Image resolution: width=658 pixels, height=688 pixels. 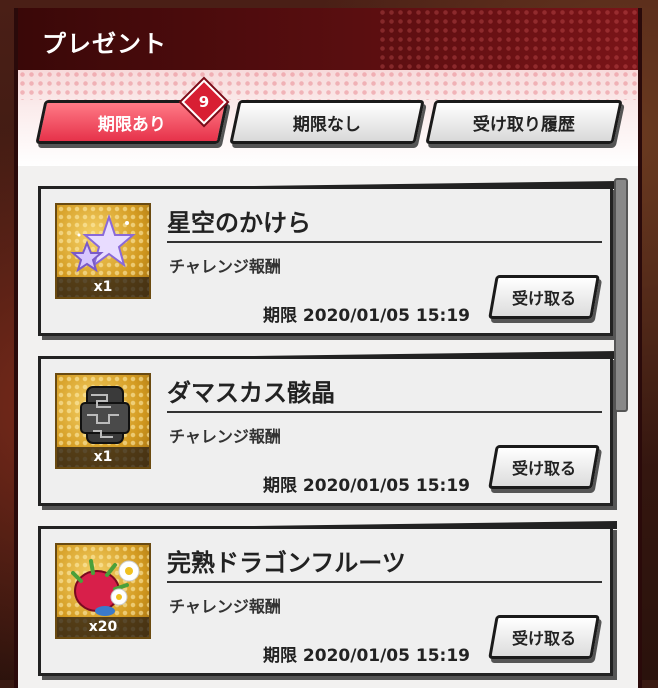 What do you see at coordinates (103, 243) in the screenshot?
I see `star-crystal-icon` at bounding box center [103, 243].